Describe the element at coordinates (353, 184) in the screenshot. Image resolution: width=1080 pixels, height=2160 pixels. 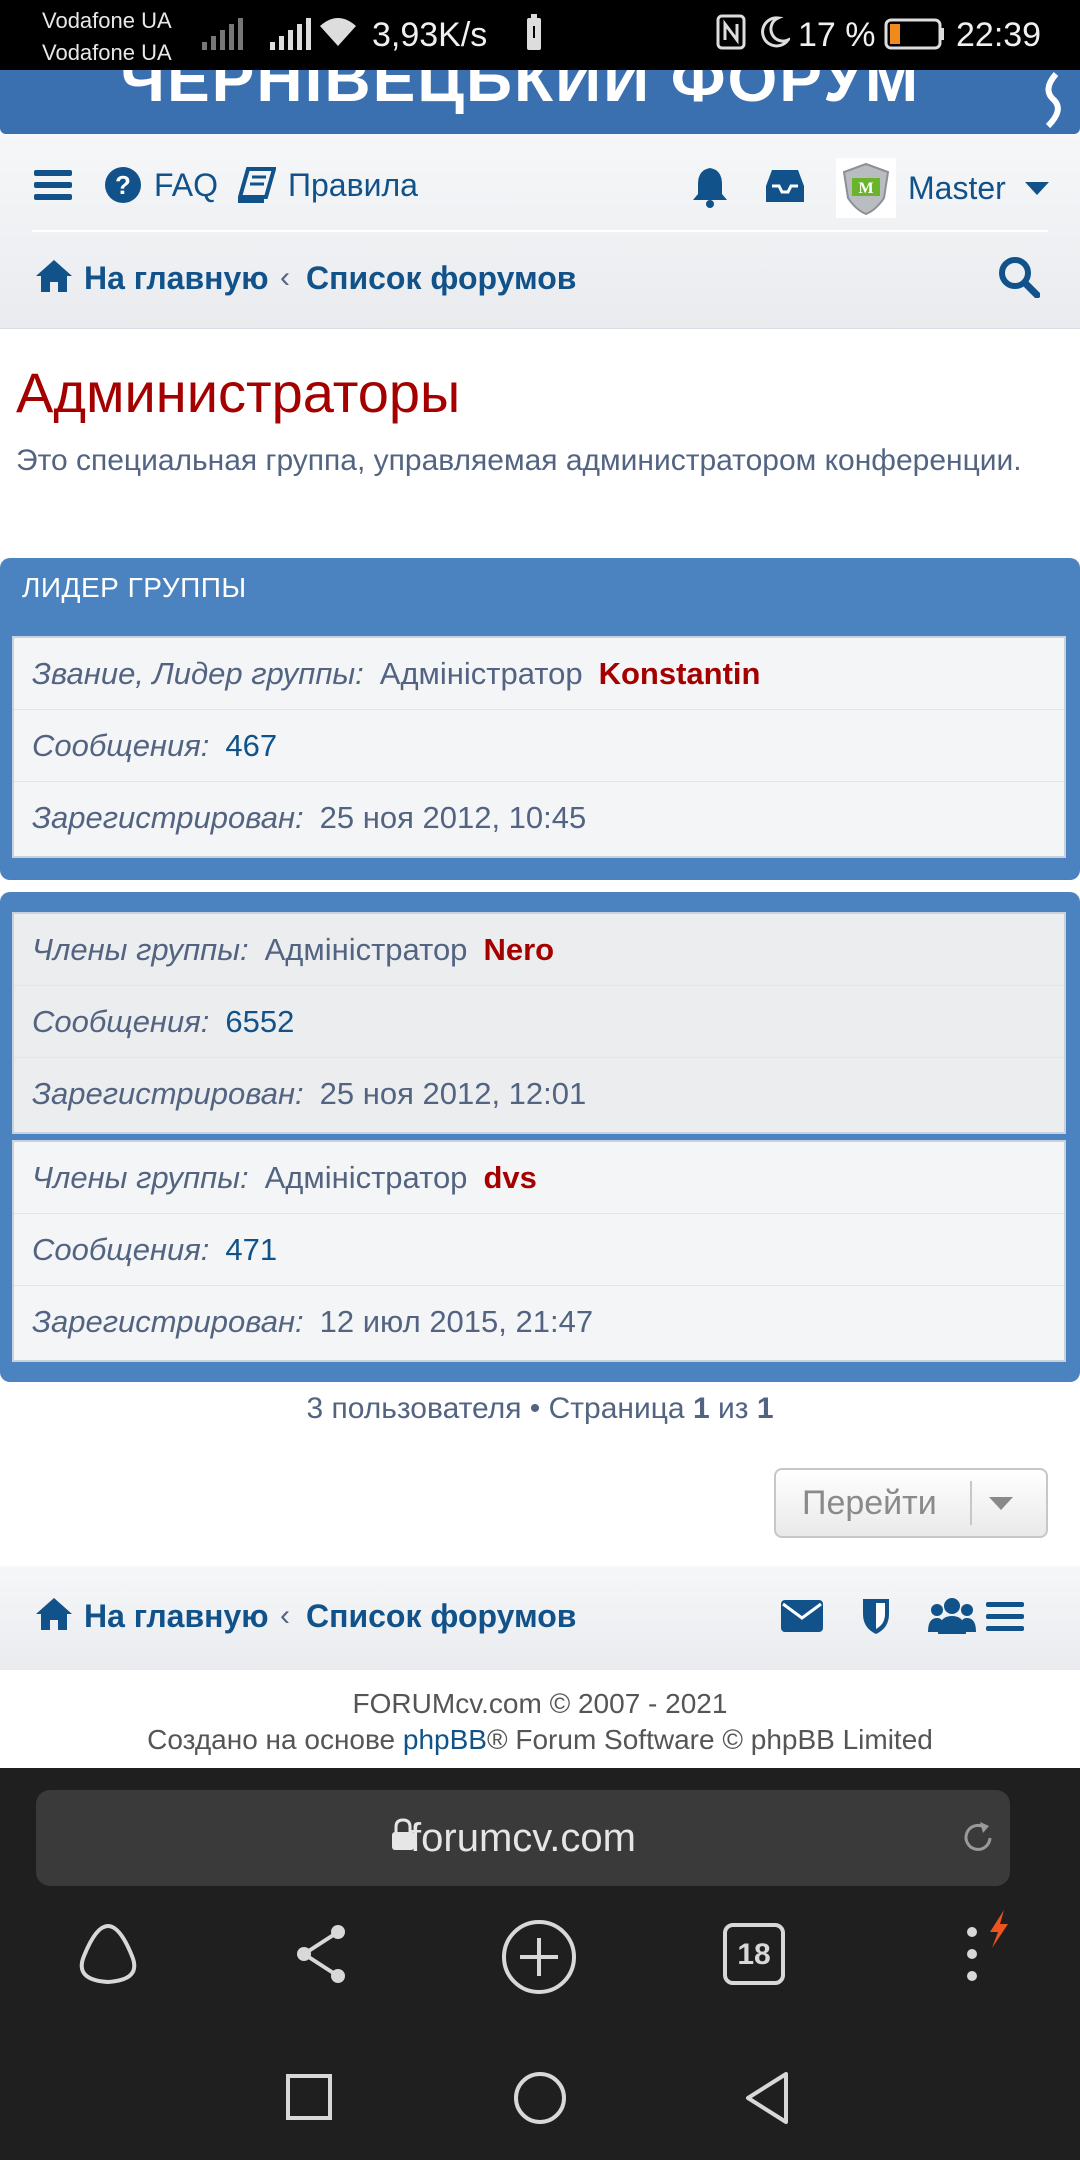
I see `rules-label: Правила` at that location.